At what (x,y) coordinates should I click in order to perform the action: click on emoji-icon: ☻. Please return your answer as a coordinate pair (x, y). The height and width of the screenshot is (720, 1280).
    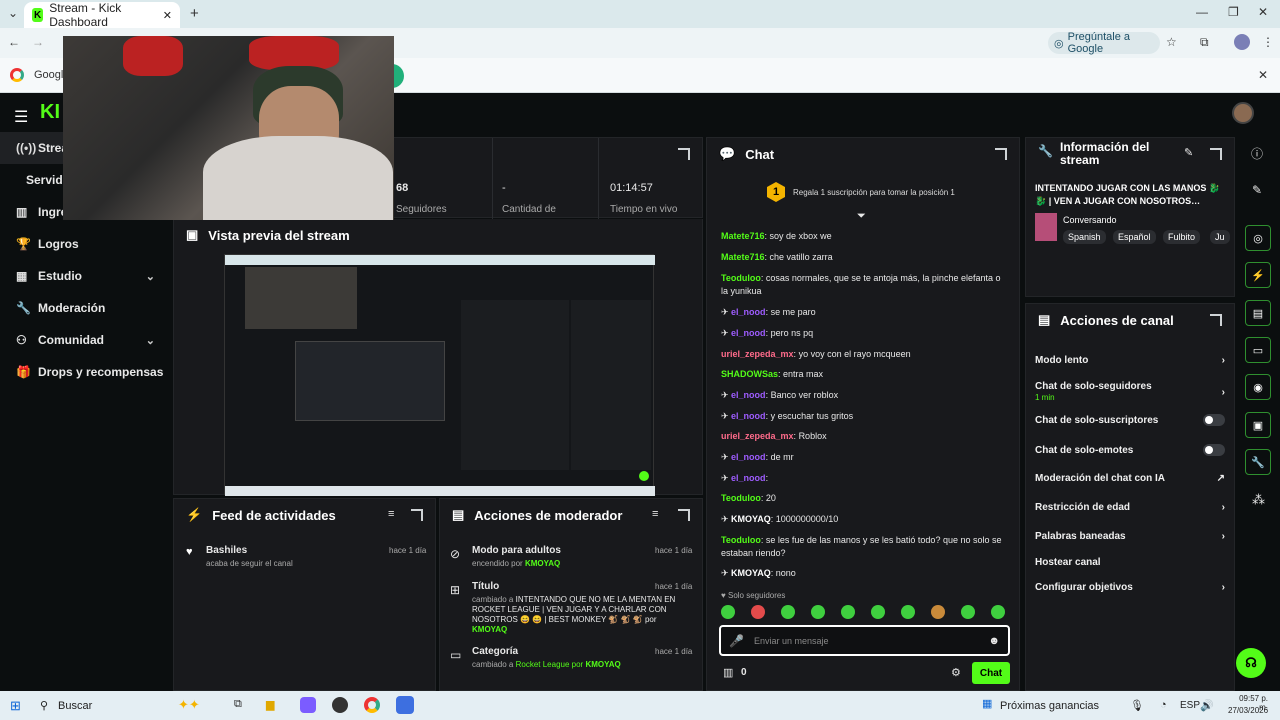
    Looking at the image, I should click on (994, 641).